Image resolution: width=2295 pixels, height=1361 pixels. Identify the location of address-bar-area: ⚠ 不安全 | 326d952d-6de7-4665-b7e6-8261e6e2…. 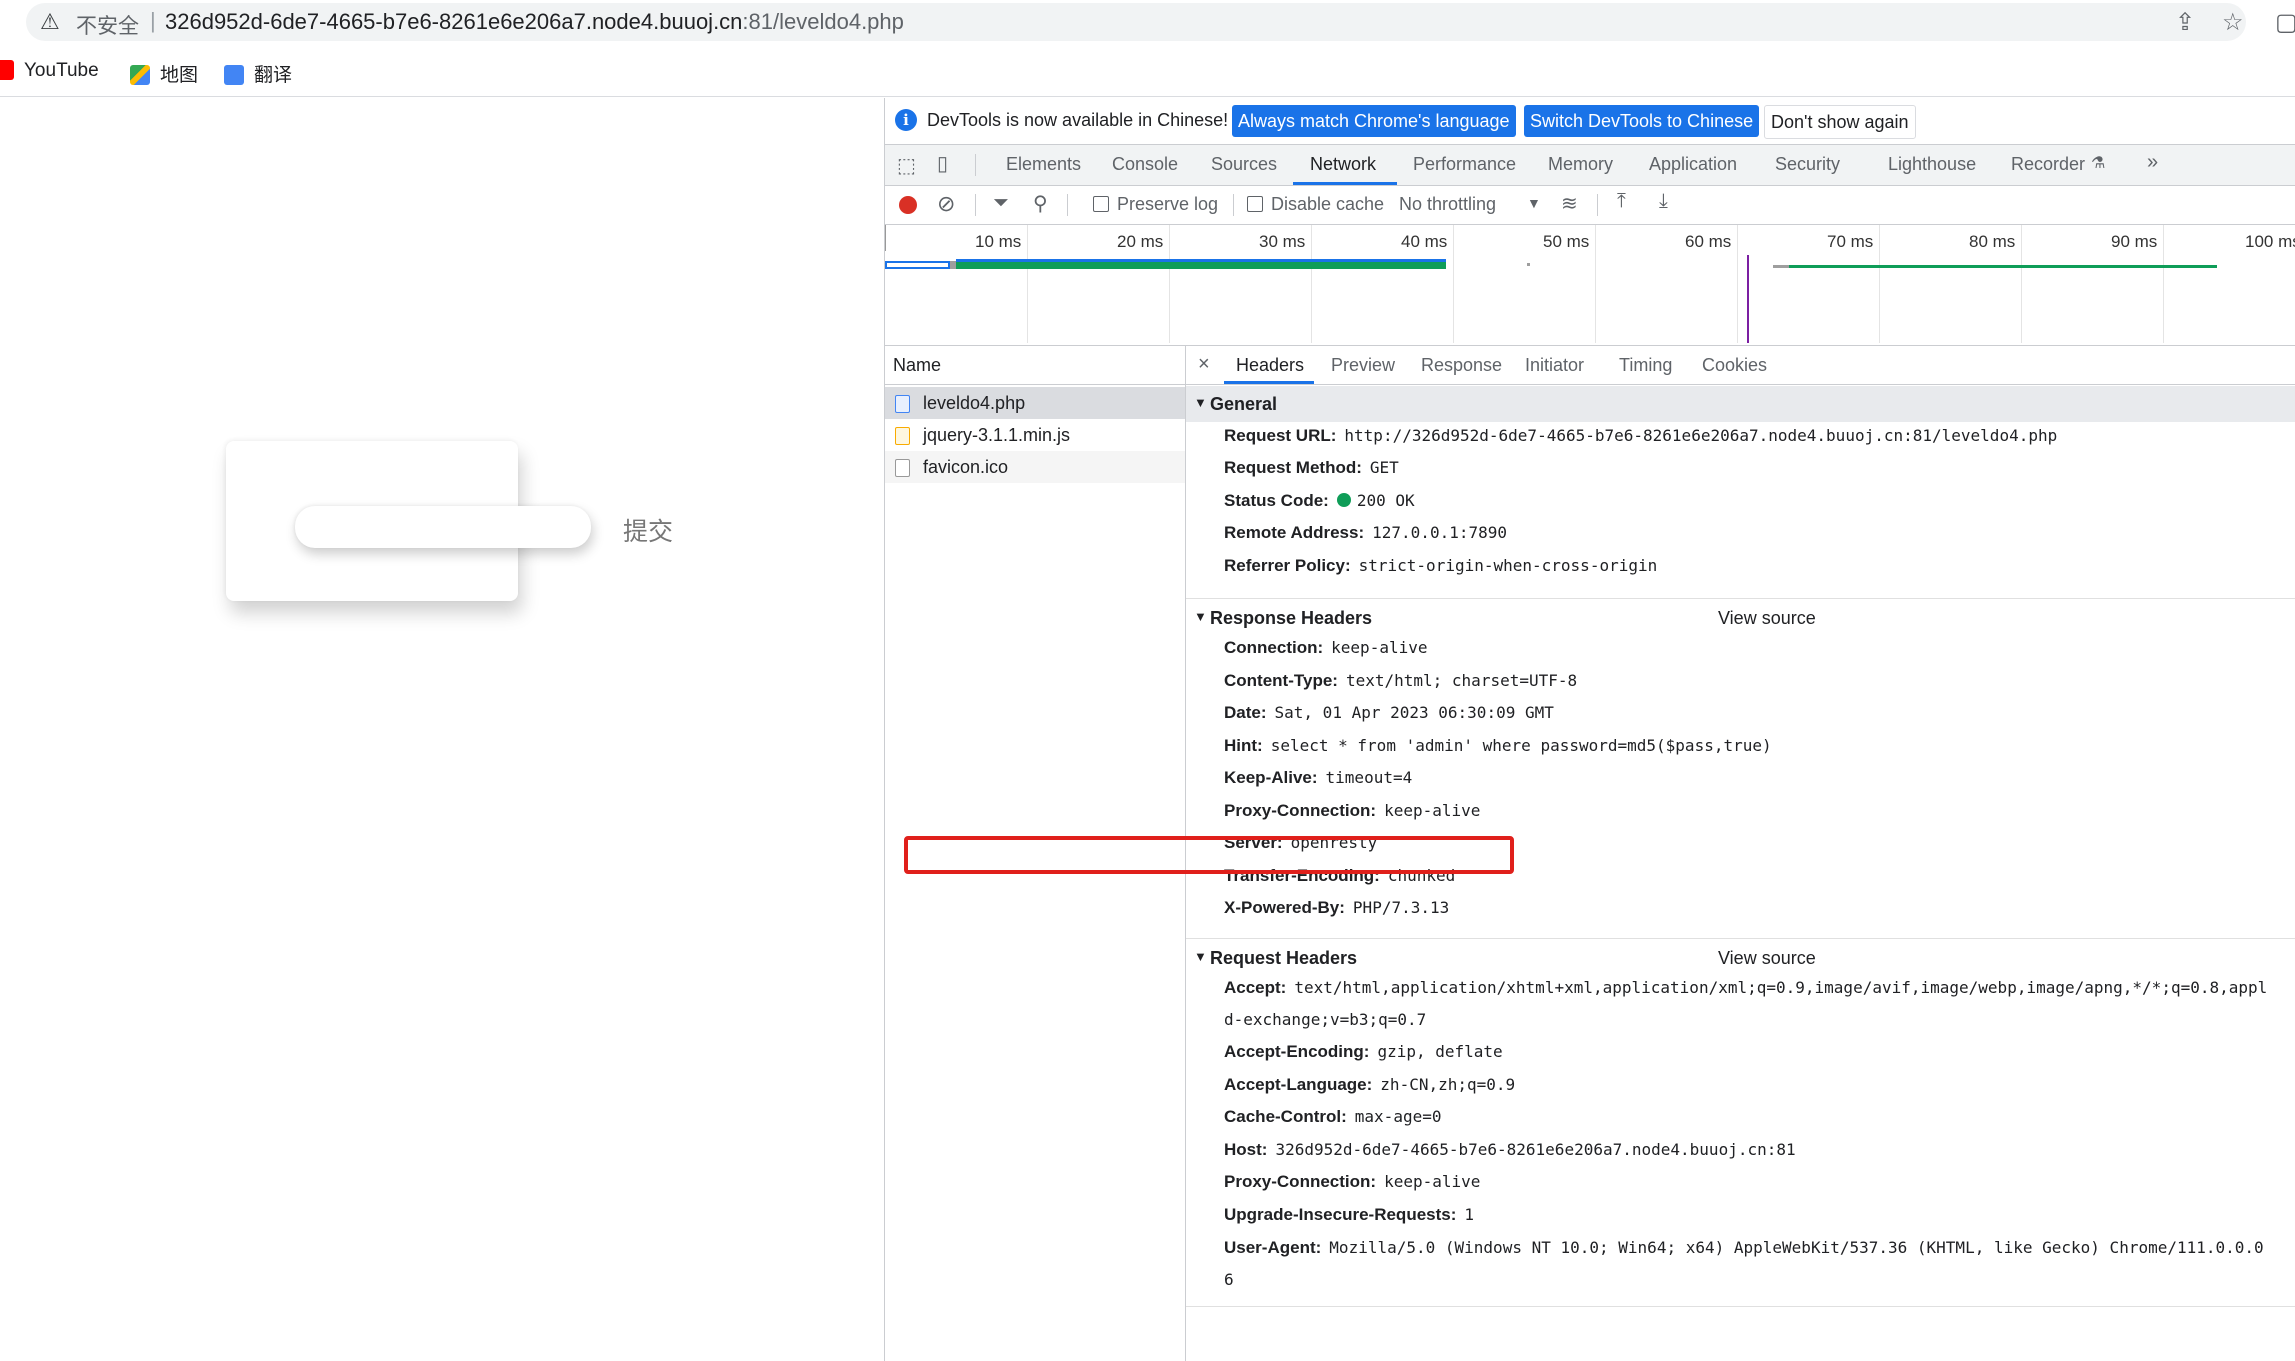
(1147, 23).